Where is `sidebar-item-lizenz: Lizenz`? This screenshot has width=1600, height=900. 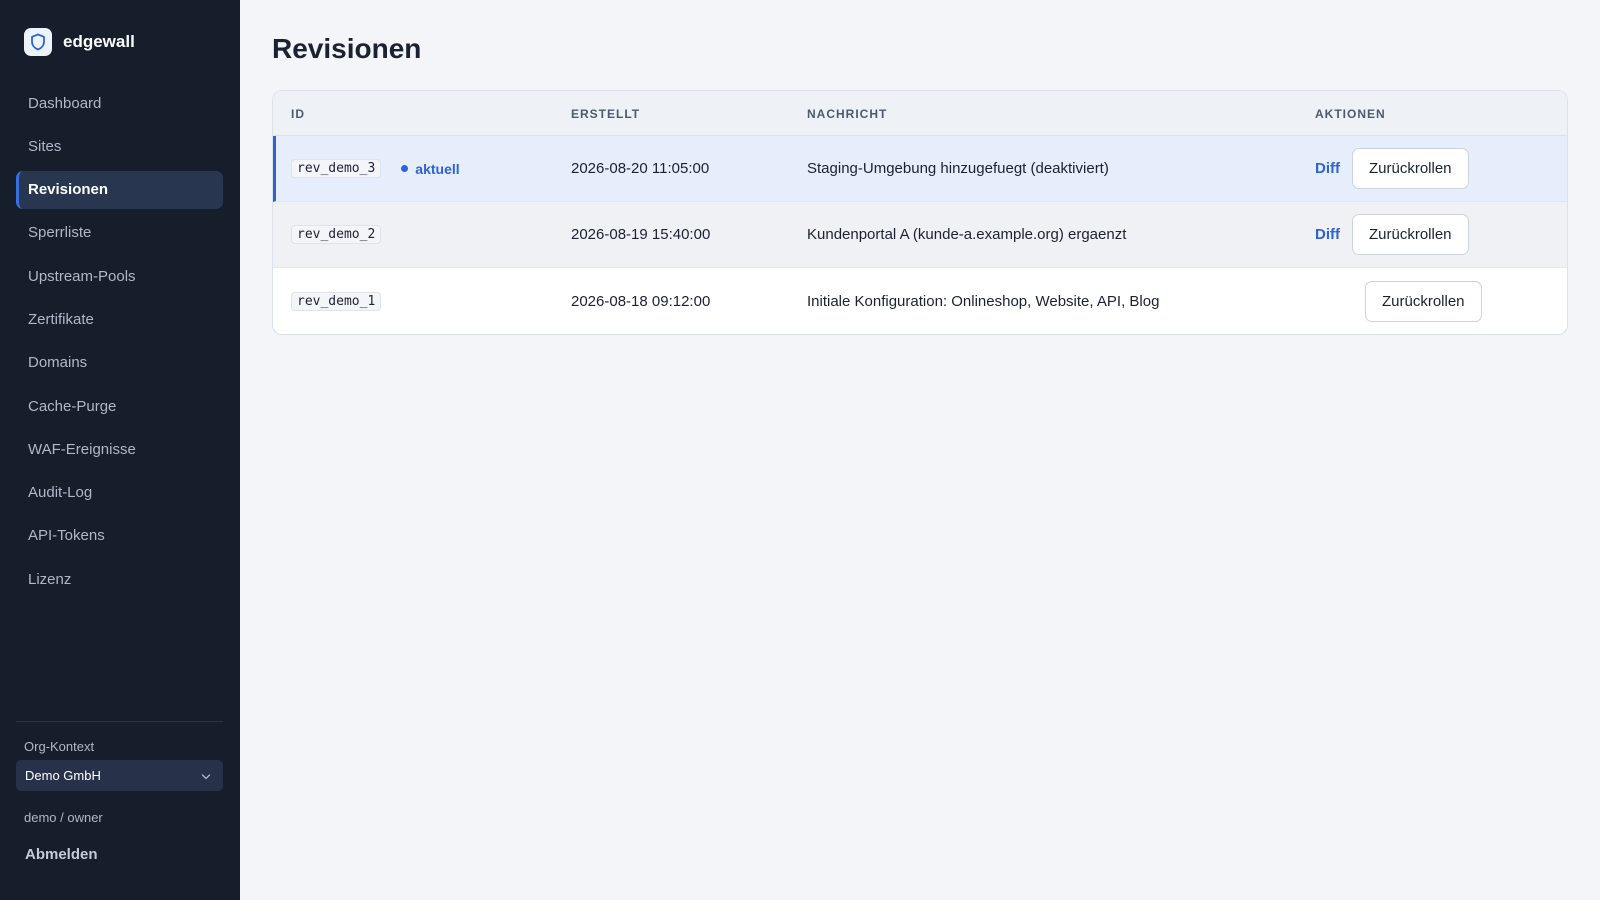
sidebar-item-lizenz: Lizenz is located at coordinates (119, 579).